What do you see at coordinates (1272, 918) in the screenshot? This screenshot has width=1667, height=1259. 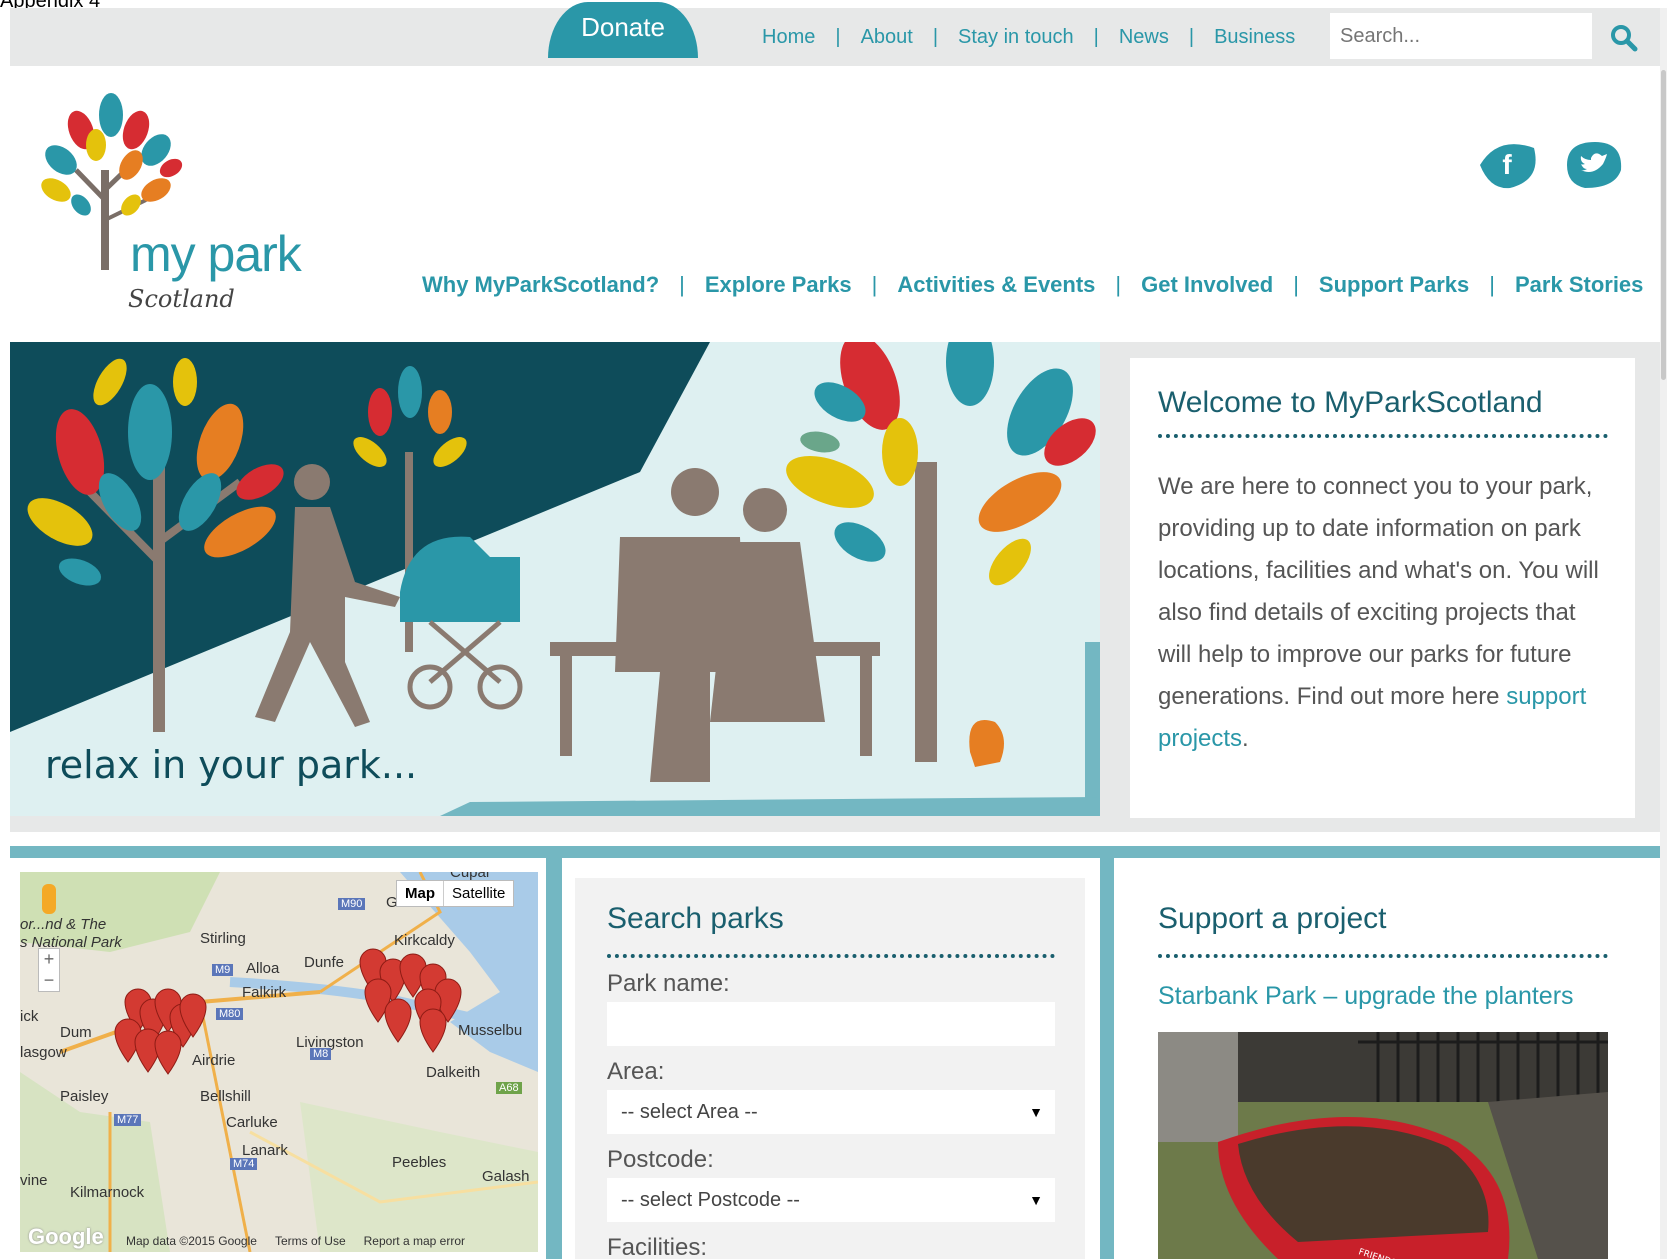 I see `support-title: Support a project` at bounding box center [1272, 918].